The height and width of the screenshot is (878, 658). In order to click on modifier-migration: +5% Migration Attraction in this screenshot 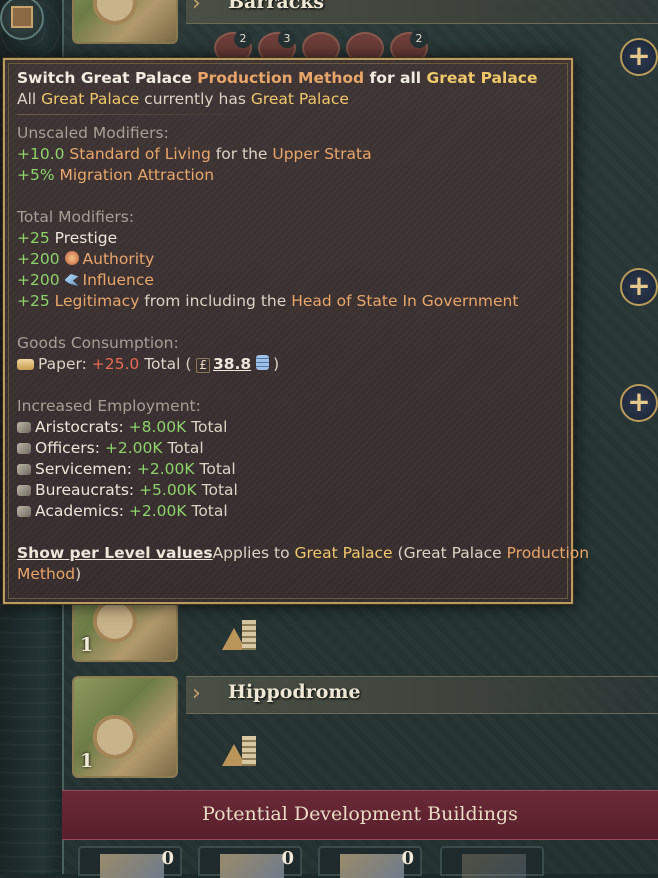, I will do `click(288, 175)`.